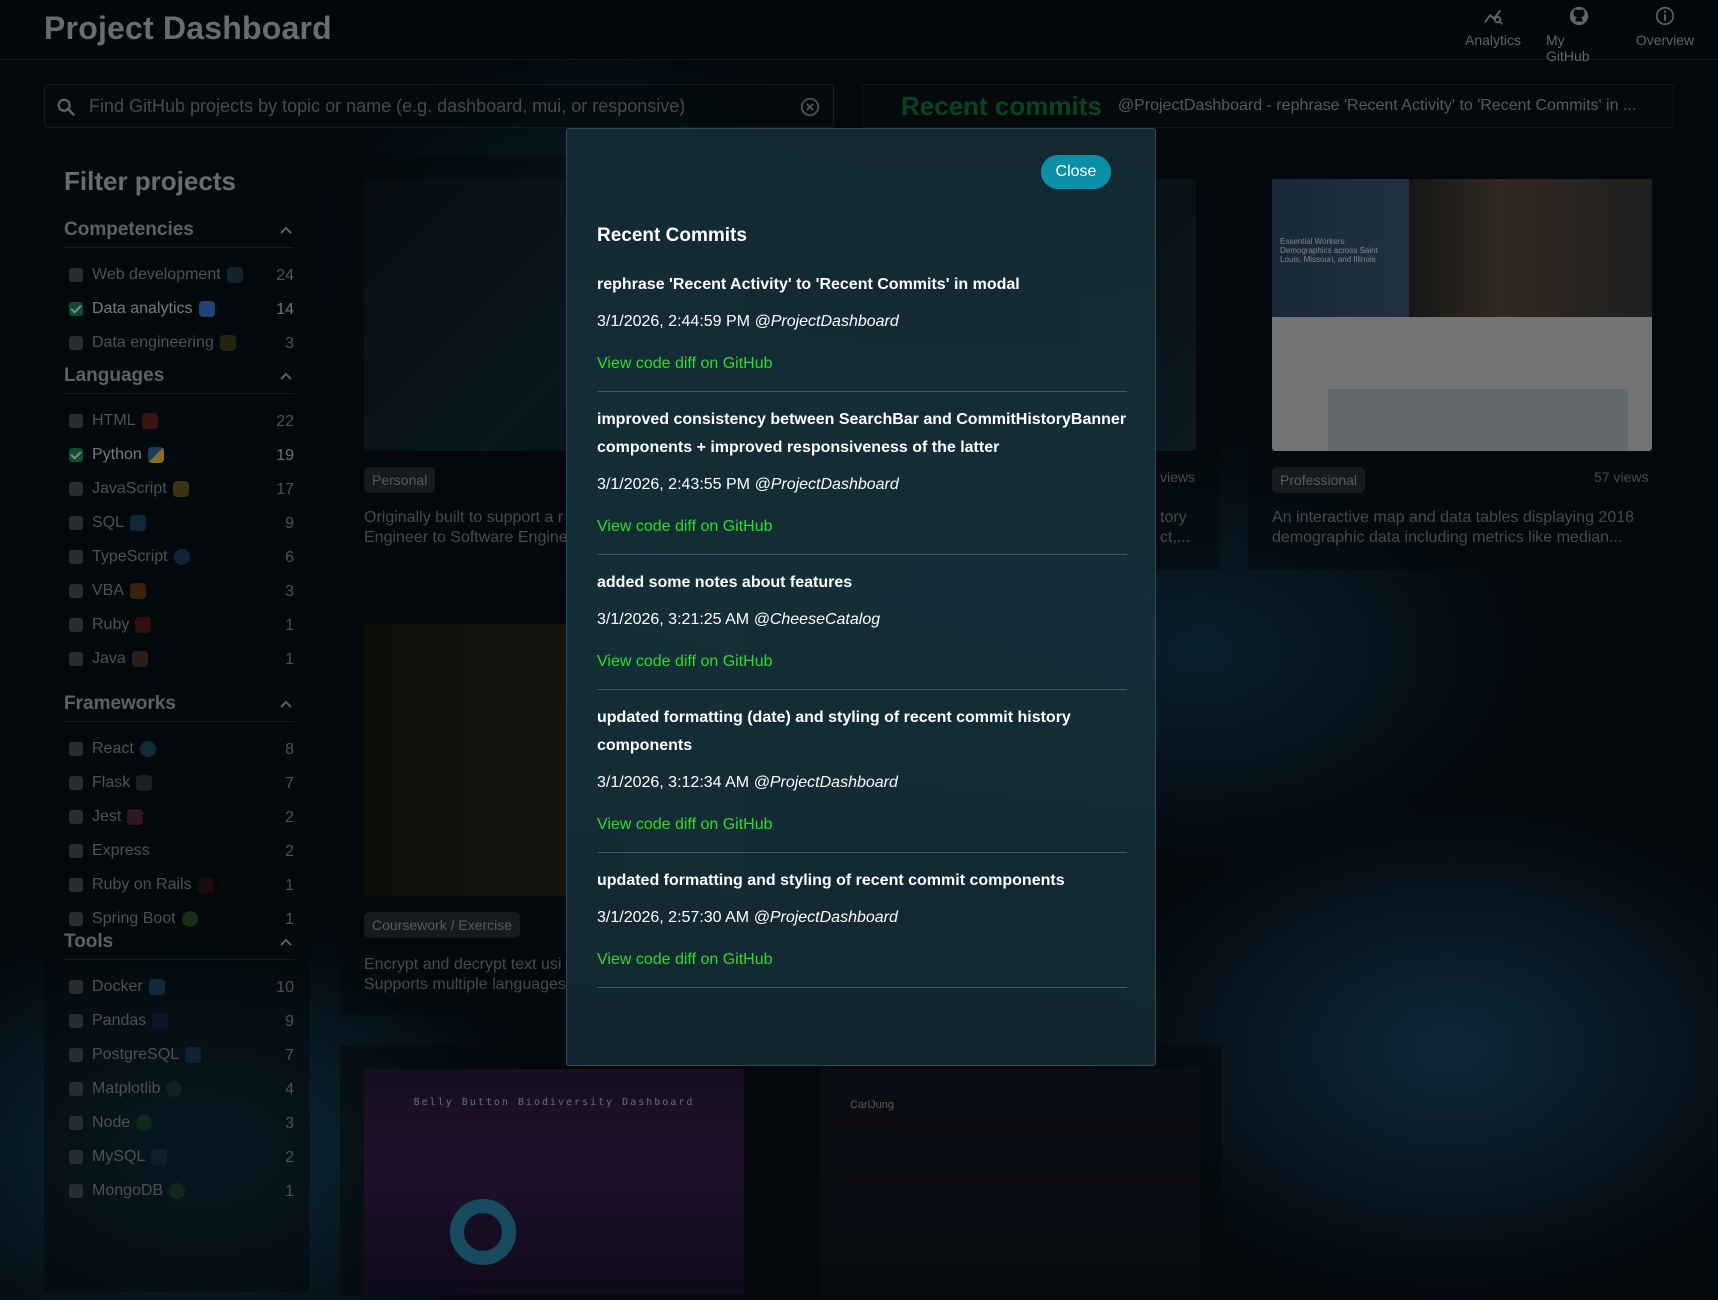  I want to click on commit-date: 3/1/2026, 3:21:25 AM, so click(673, 619).